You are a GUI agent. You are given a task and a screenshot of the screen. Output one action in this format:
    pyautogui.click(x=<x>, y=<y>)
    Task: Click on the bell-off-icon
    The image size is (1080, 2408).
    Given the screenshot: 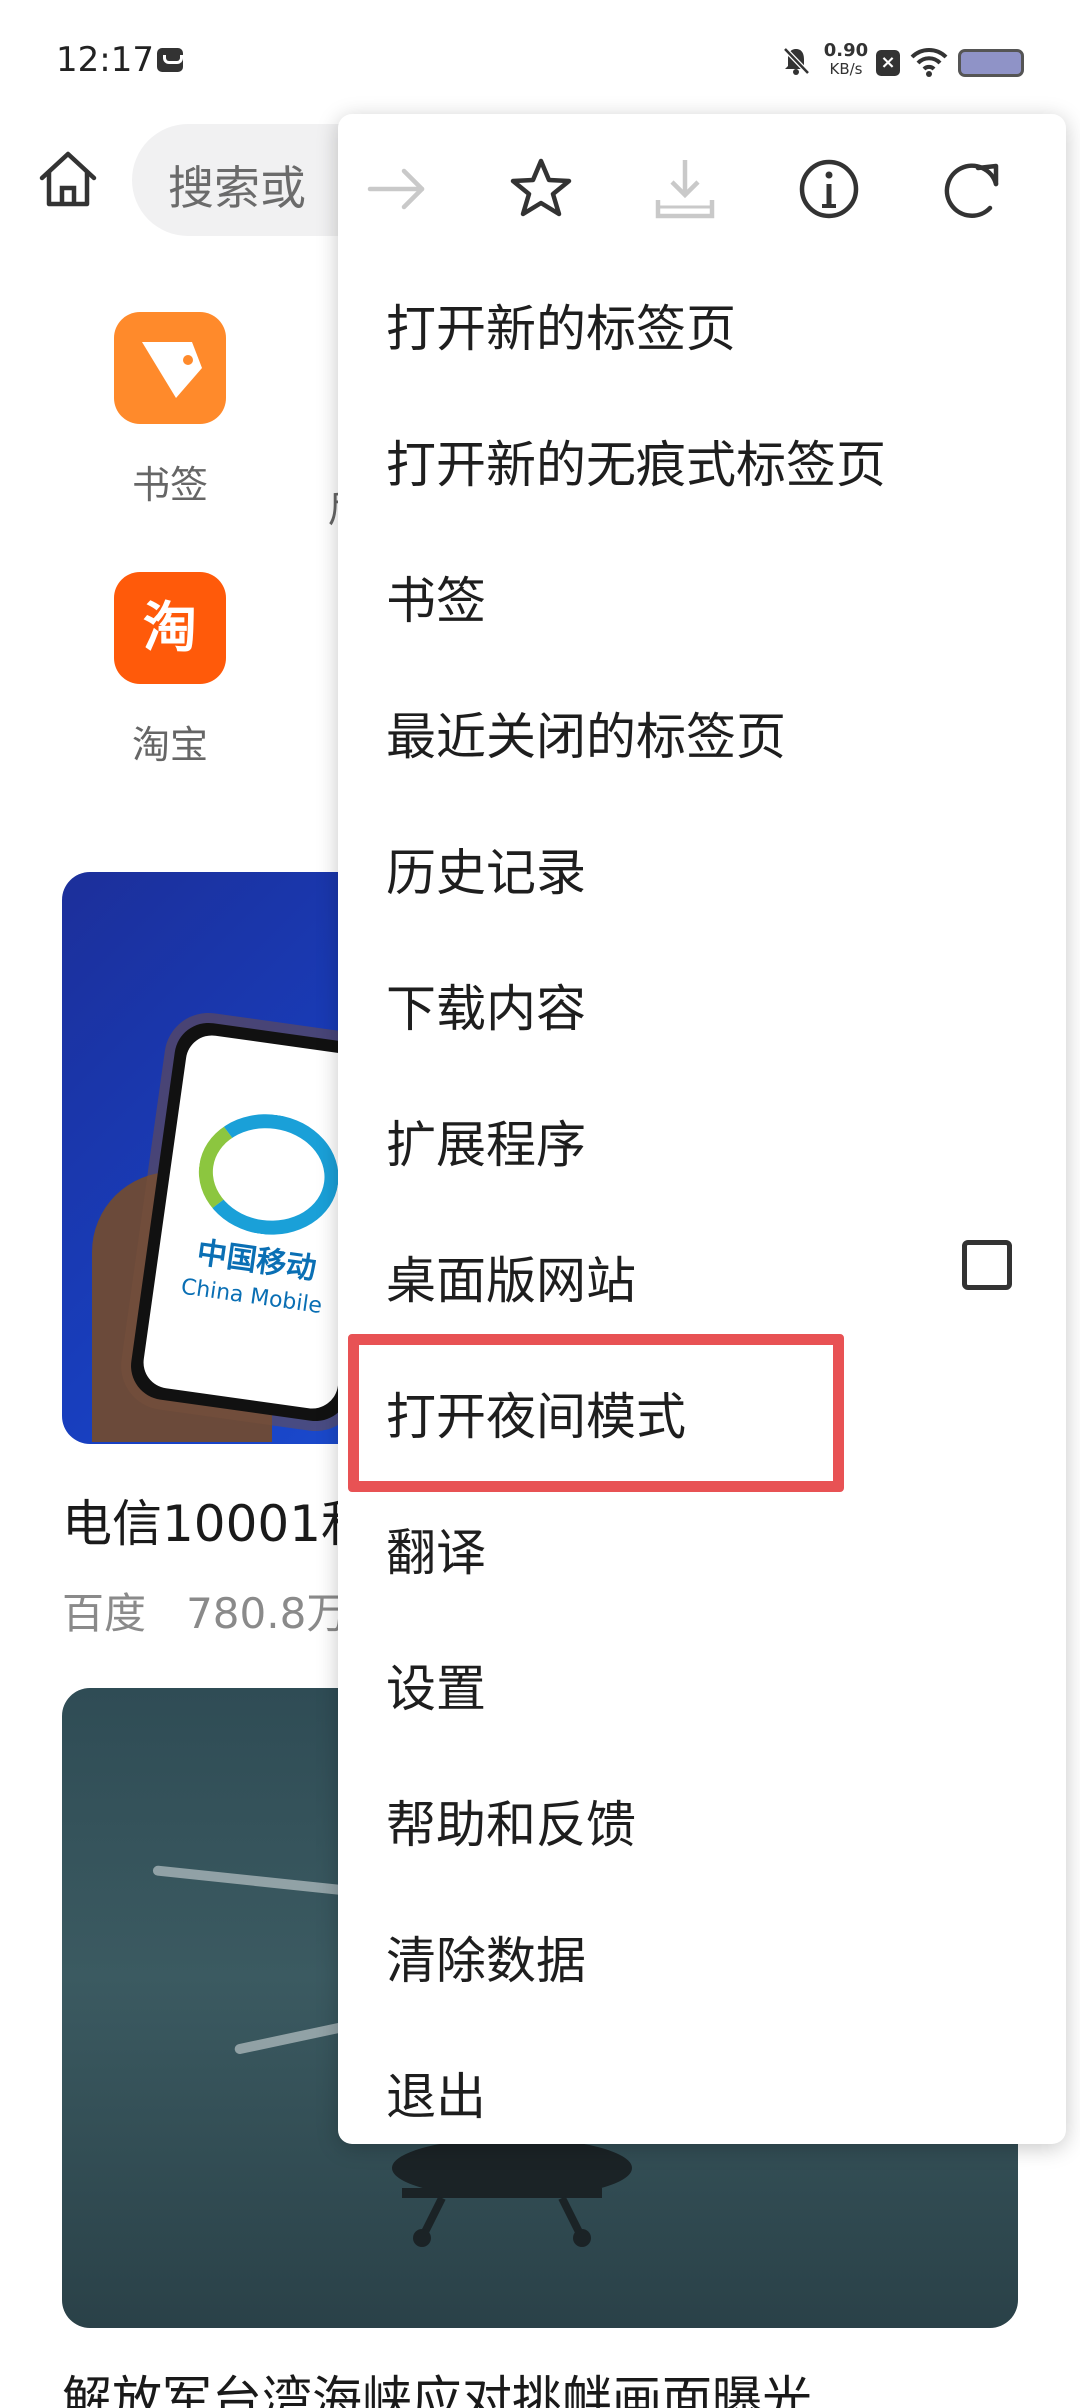 What is the action you would take?
    pyautogui.click(x=796, y=61)
    